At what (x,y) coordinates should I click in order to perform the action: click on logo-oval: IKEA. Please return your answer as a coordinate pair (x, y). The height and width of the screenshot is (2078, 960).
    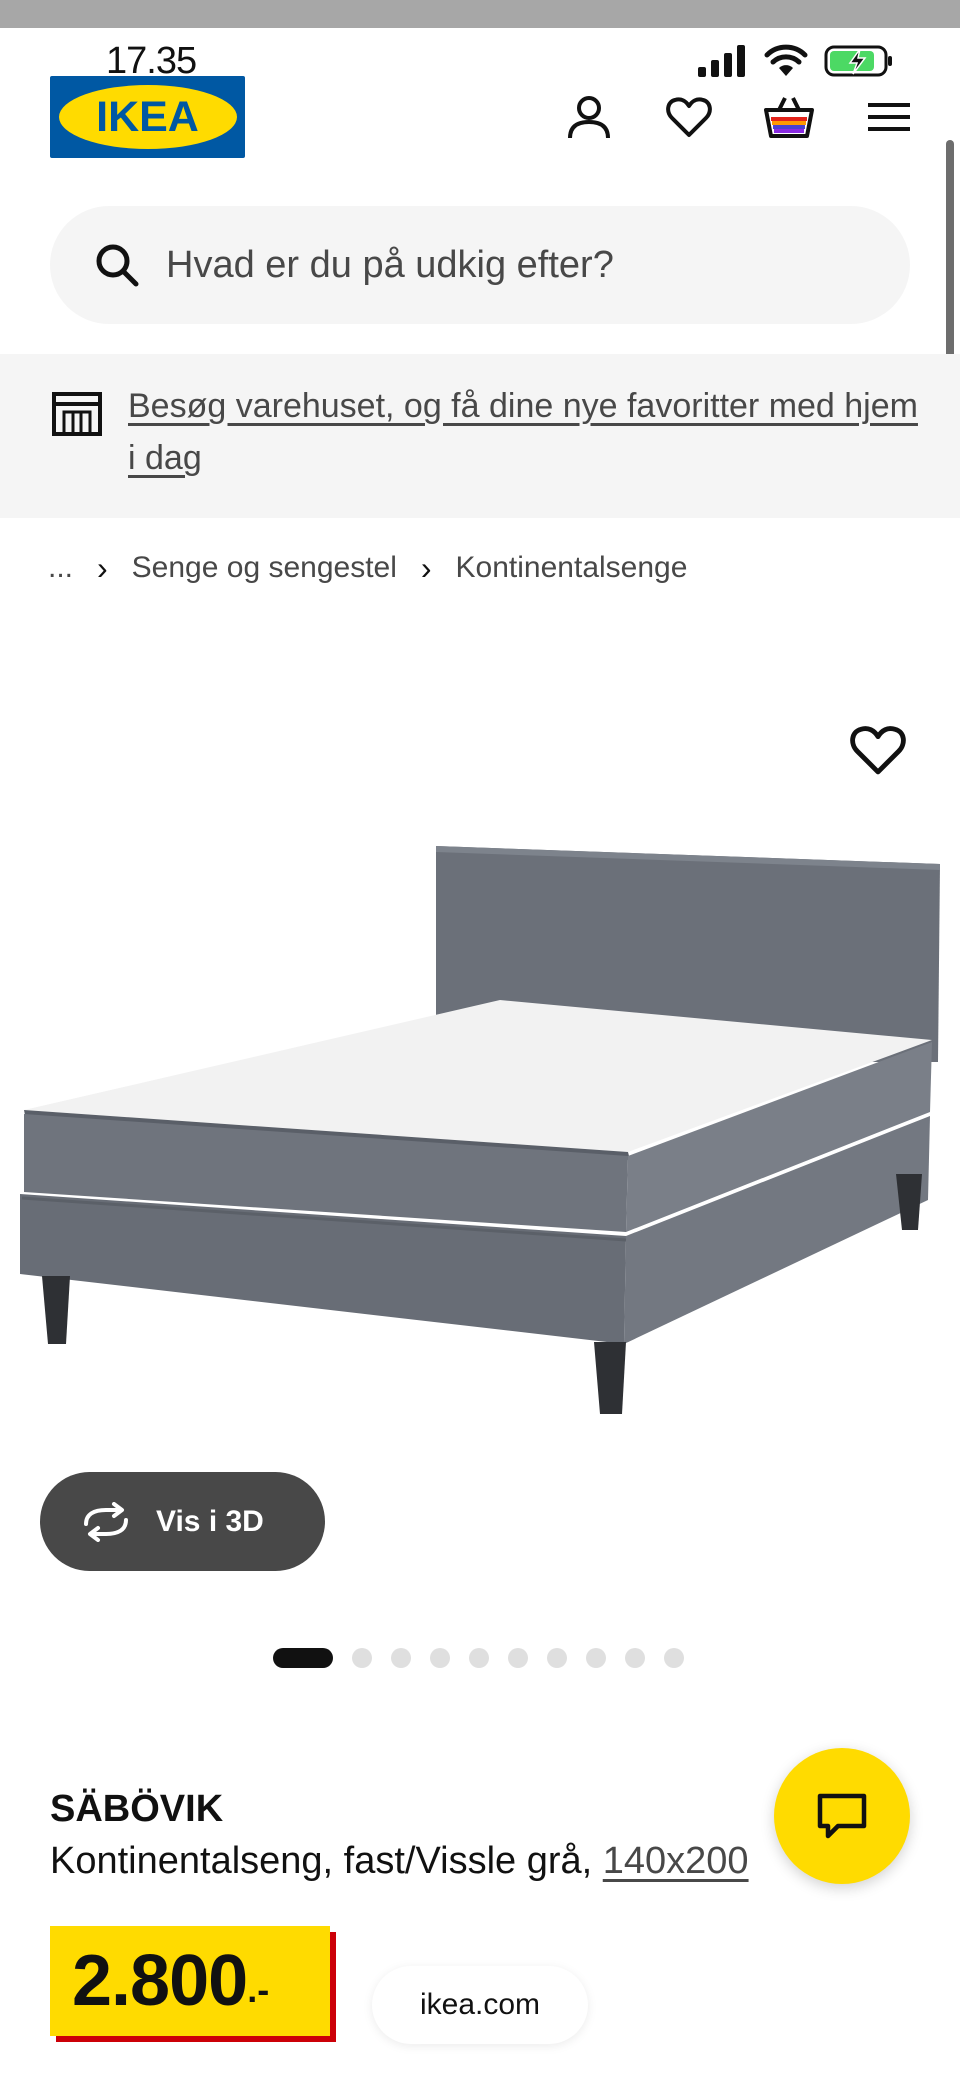
    Looking at the image, I should click on (147, 117).